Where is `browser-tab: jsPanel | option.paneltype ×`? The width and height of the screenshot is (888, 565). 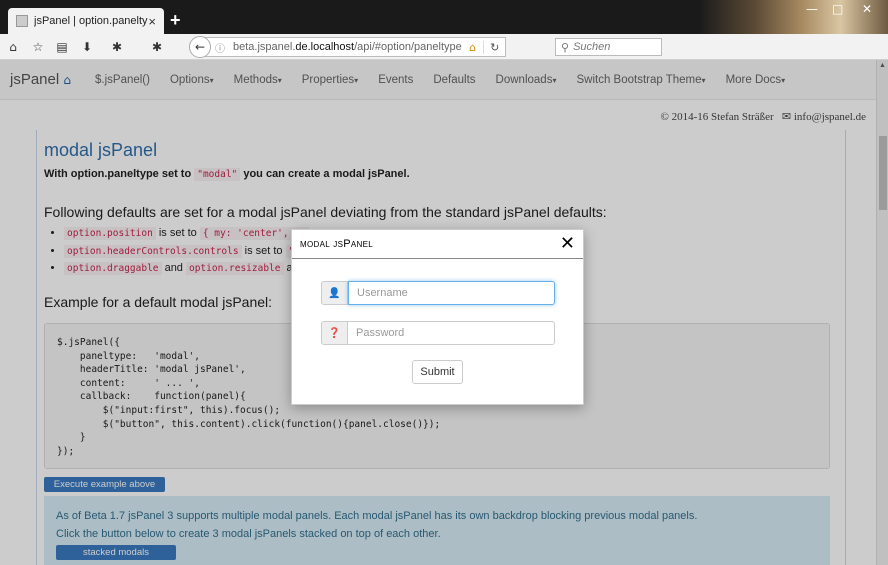 browser-tab: jsPanel | option.paneltype × is located at coordinates (86, 21).